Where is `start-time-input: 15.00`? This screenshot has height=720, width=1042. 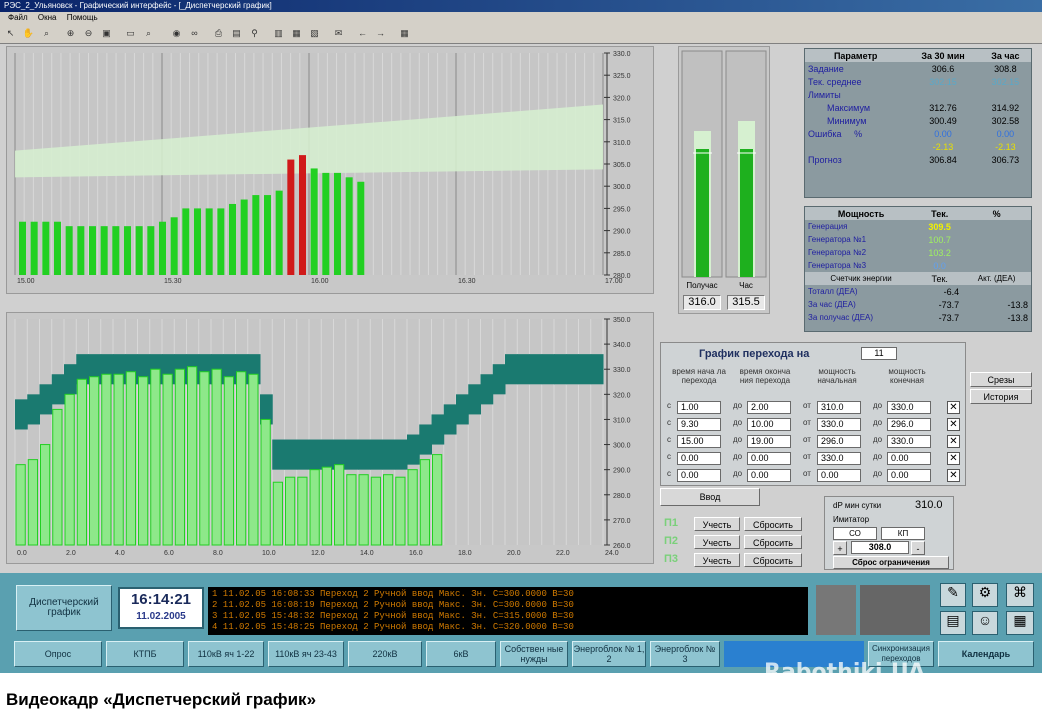 start-time-input: 15.00 is located at coordinates (699, 441).